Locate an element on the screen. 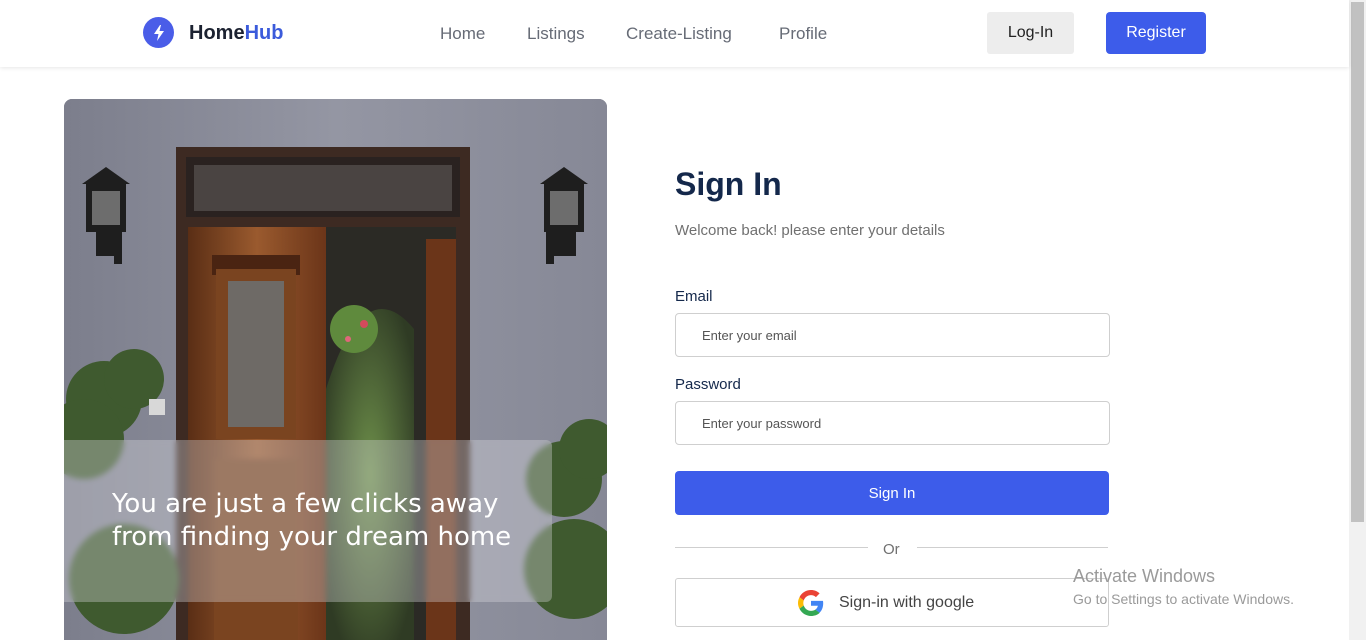 The image size is (1366, 640). nav-link-create-listing: Create-Listing is located at coordinates (679, 34).